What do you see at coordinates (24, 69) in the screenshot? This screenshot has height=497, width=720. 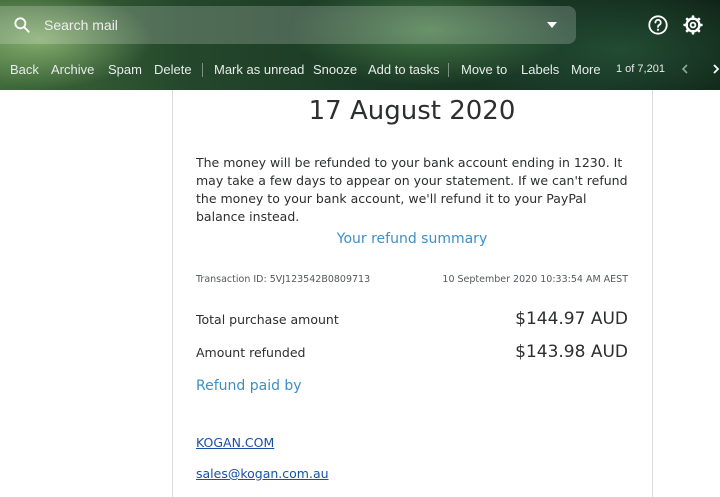 I see `back-button: Back` at bounding box center [24, 69].